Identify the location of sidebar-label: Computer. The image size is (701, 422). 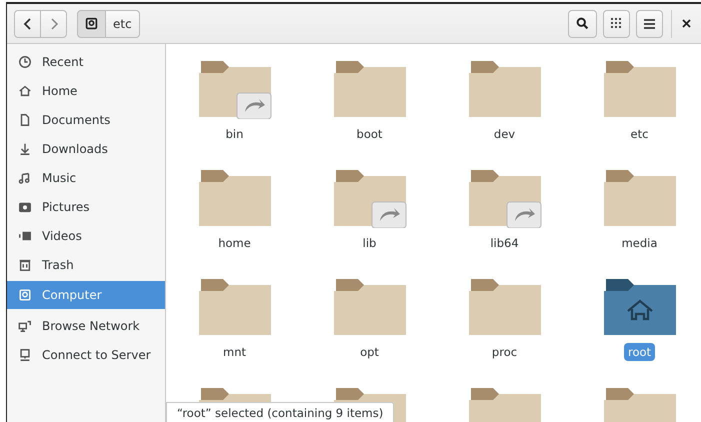
(72, 295).